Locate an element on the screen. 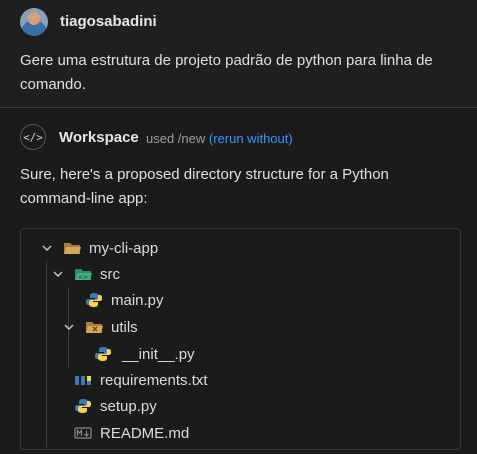  rerun-without-link: (rerun without) is located at coordinates (251, 138).